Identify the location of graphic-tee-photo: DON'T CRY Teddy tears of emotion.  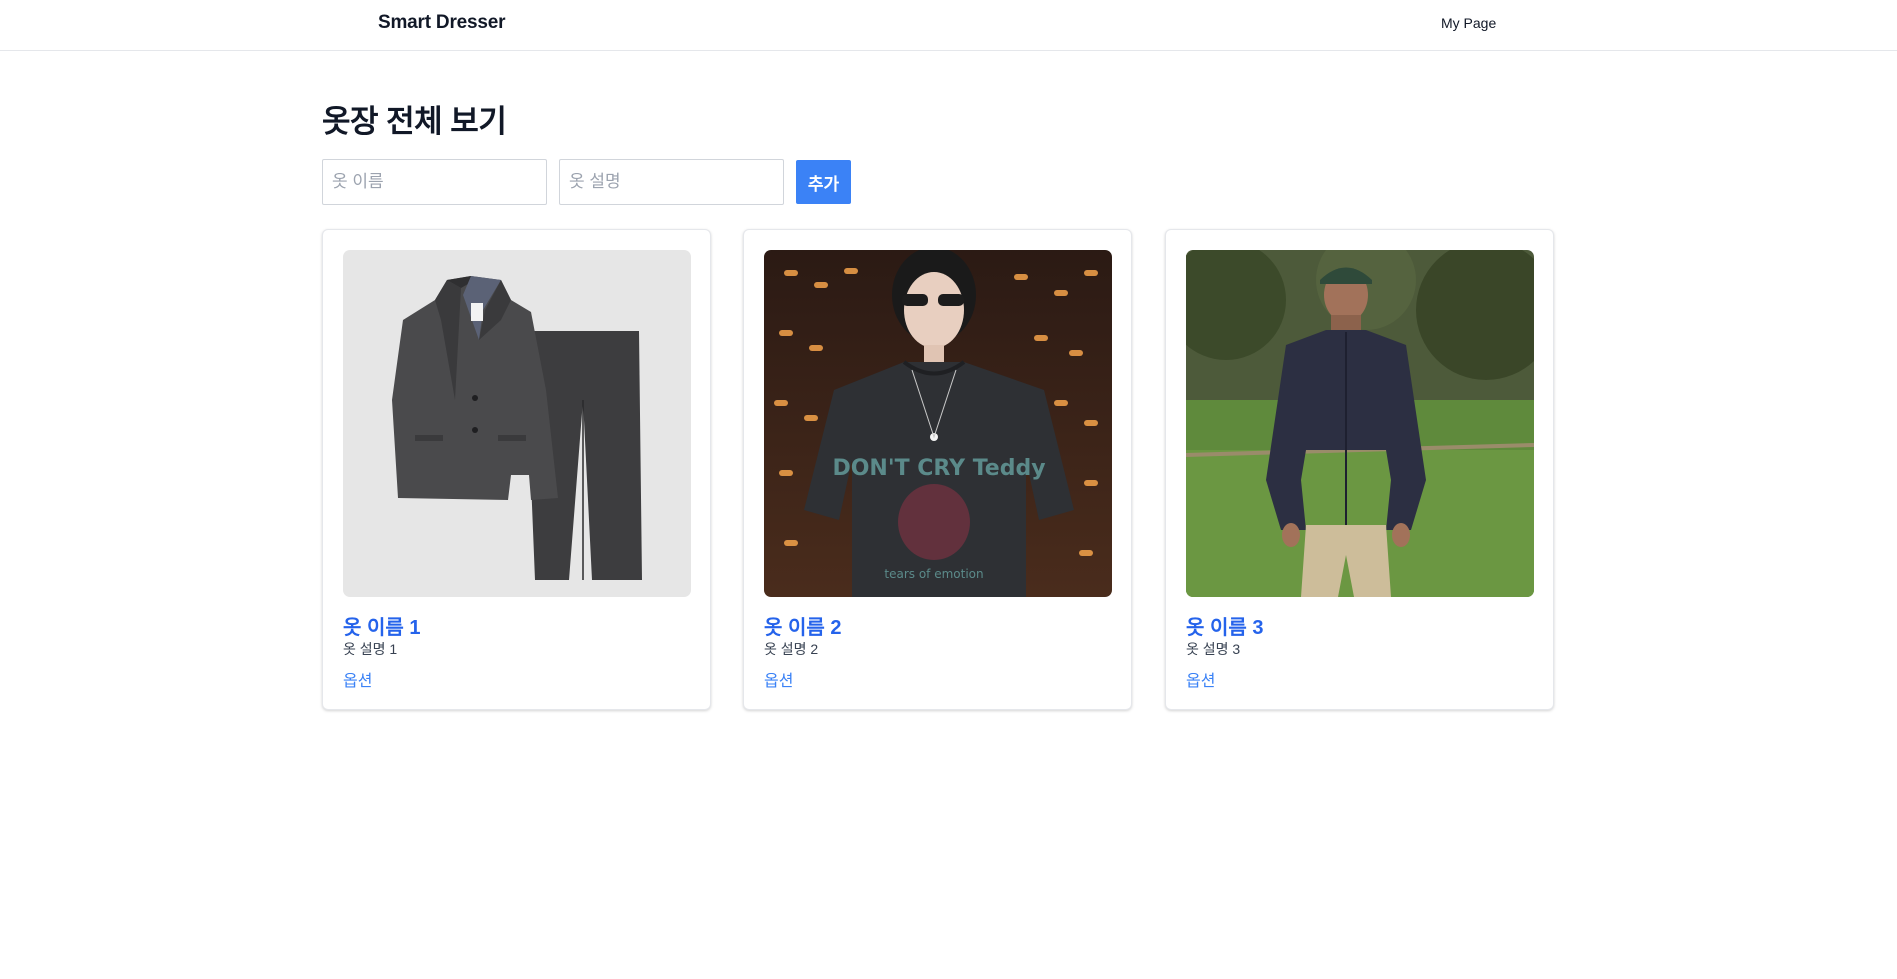
(938, 423).